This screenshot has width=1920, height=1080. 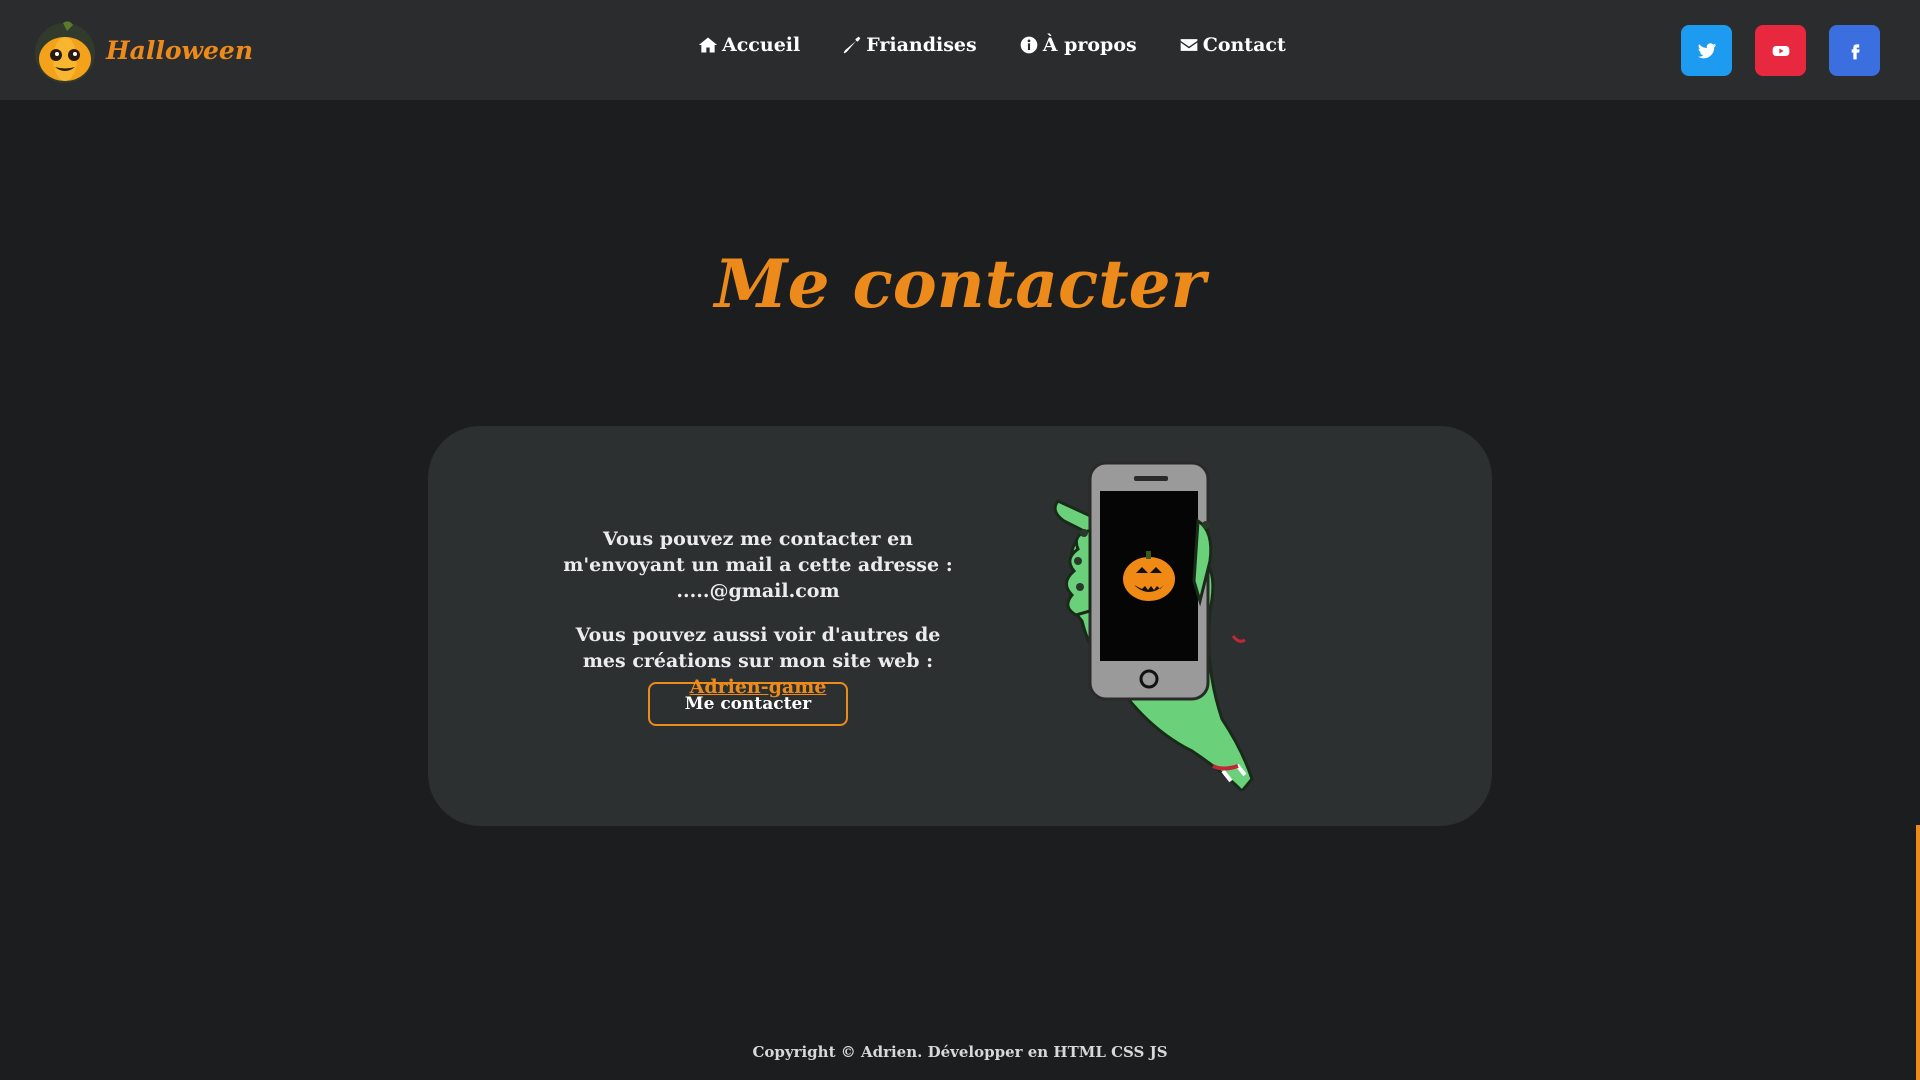 What do you see at coordinates (852, 45) in the screenshot?
I see `candy-icon` at bounding box center [852, 45].